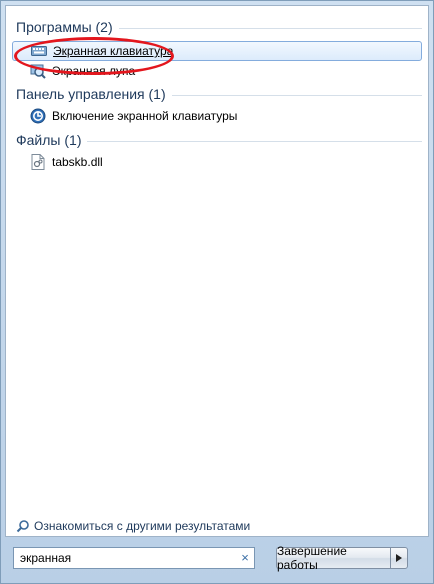  Describe the element at coordinates (217, 71) in the screenshot. I see `result-item-magnifier: Экранная лупа` at that location.